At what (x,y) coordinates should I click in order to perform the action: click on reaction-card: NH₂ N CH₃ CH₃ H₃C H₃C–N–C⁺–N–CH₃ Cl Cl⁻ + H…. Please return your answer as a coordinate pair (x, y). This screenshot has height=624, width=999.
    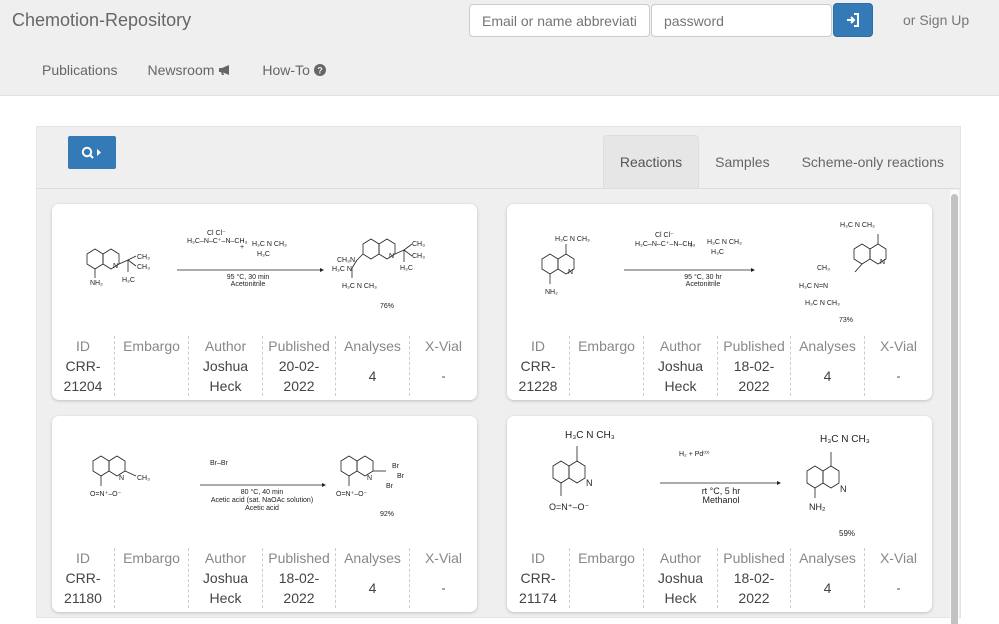
    Looking at the image, I should click on (264, 302).